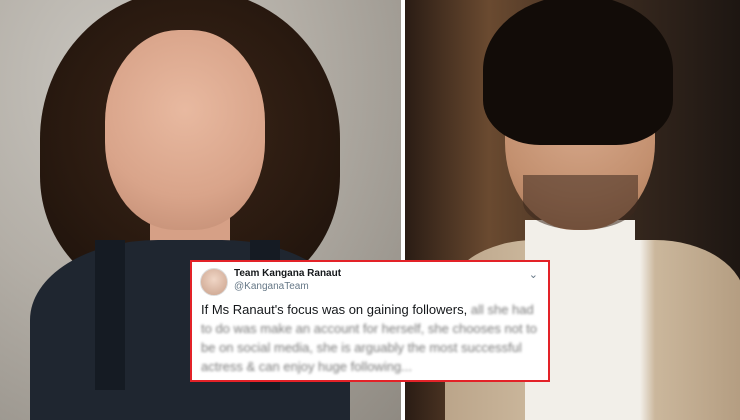 The image size is (740, 420). What do you see at coordinates (110, 315) in the screenshot?
I see `dress-strap-left` at bounding box center [110, 315].